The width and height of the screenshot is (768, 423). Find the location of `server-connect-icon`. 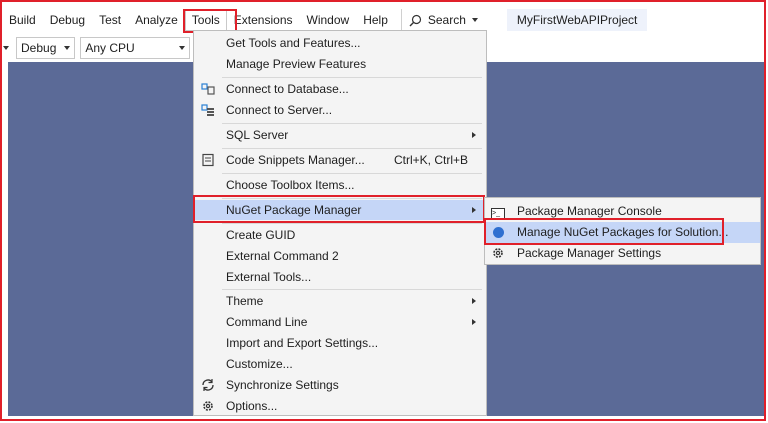

server-connect-icon is located at coordinates (208, 110).